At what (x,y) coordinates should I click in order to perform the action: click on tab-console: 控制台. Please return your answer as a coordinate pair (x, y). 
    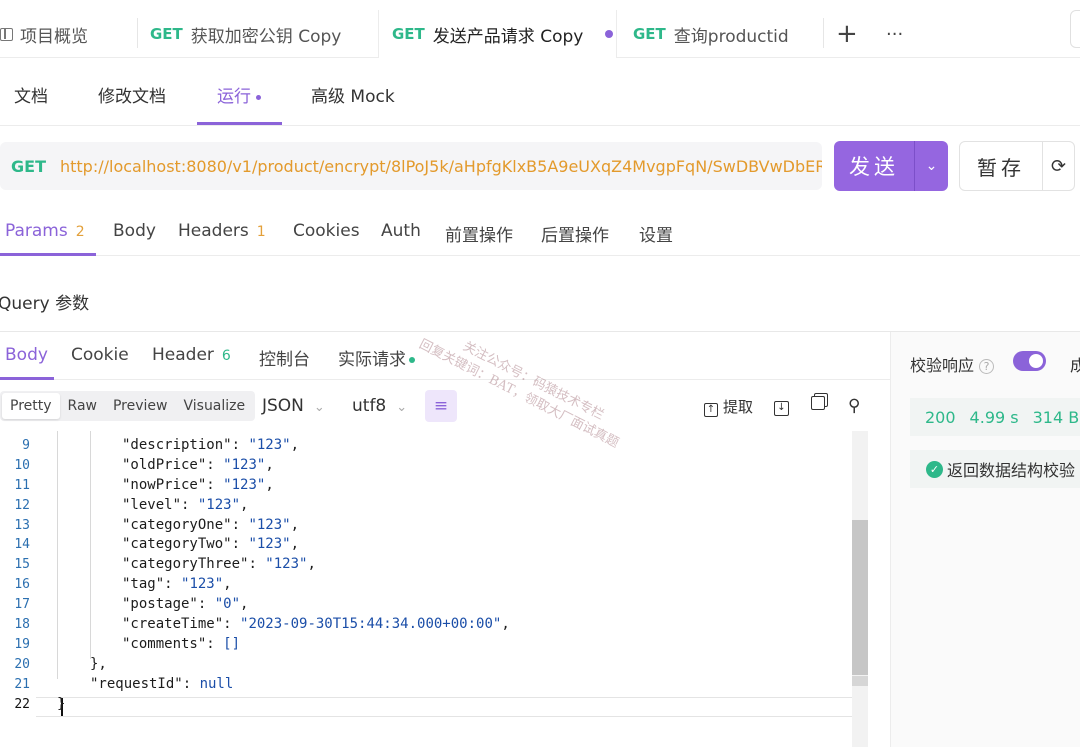
    Looking at the image, I should click on (284, 357).